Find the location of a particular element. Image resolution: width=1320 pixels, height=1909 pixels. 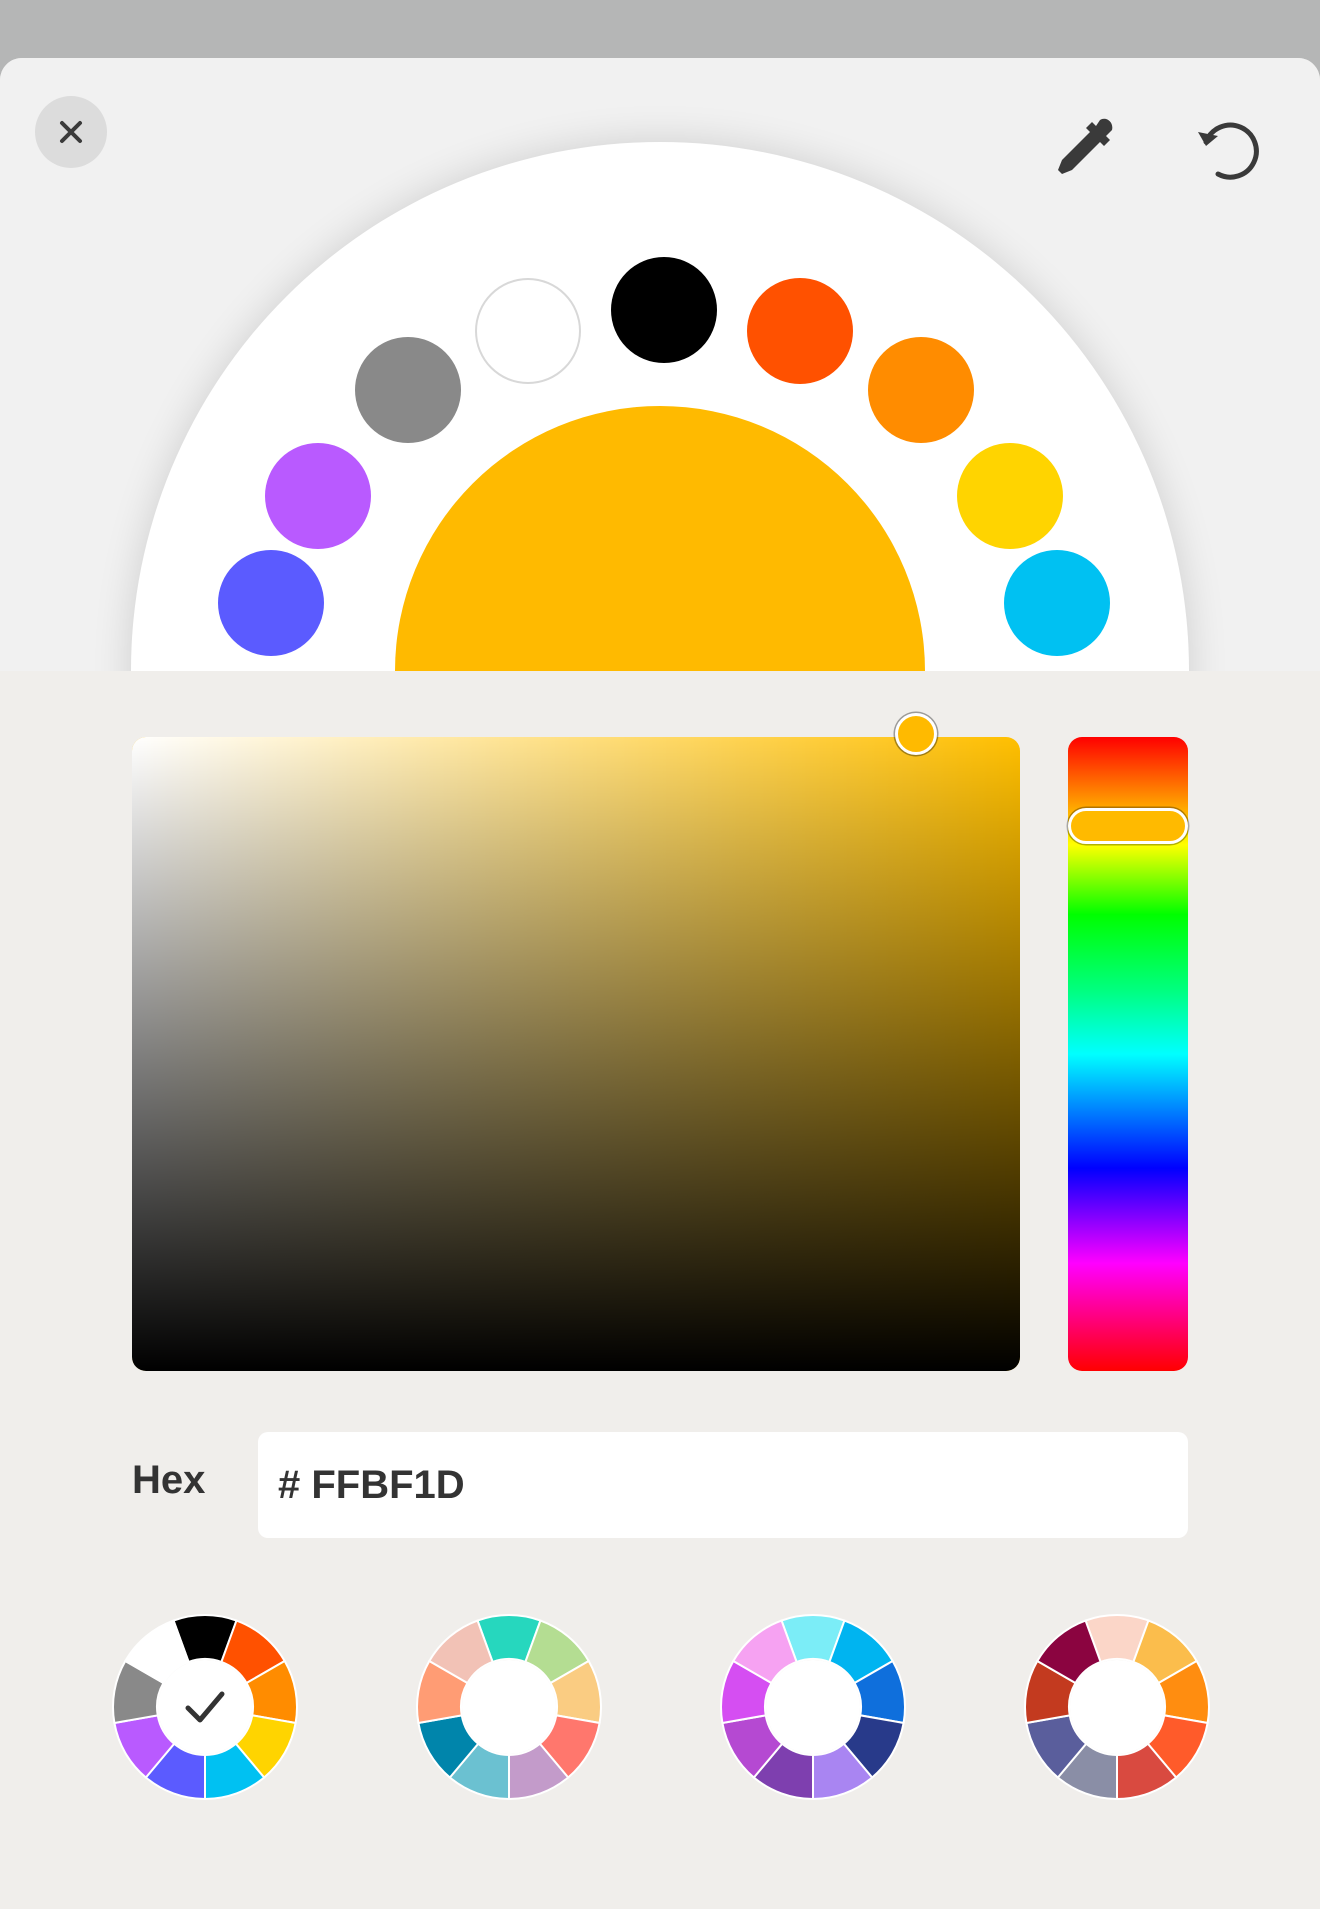

swatch-orange is located at coordinates (921, 390).